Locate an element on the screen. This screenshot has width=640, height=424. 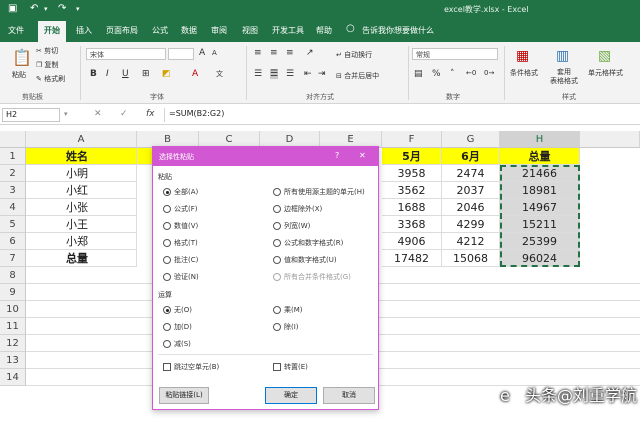
tab-data: 数据 is located at coordinates (189, 30).